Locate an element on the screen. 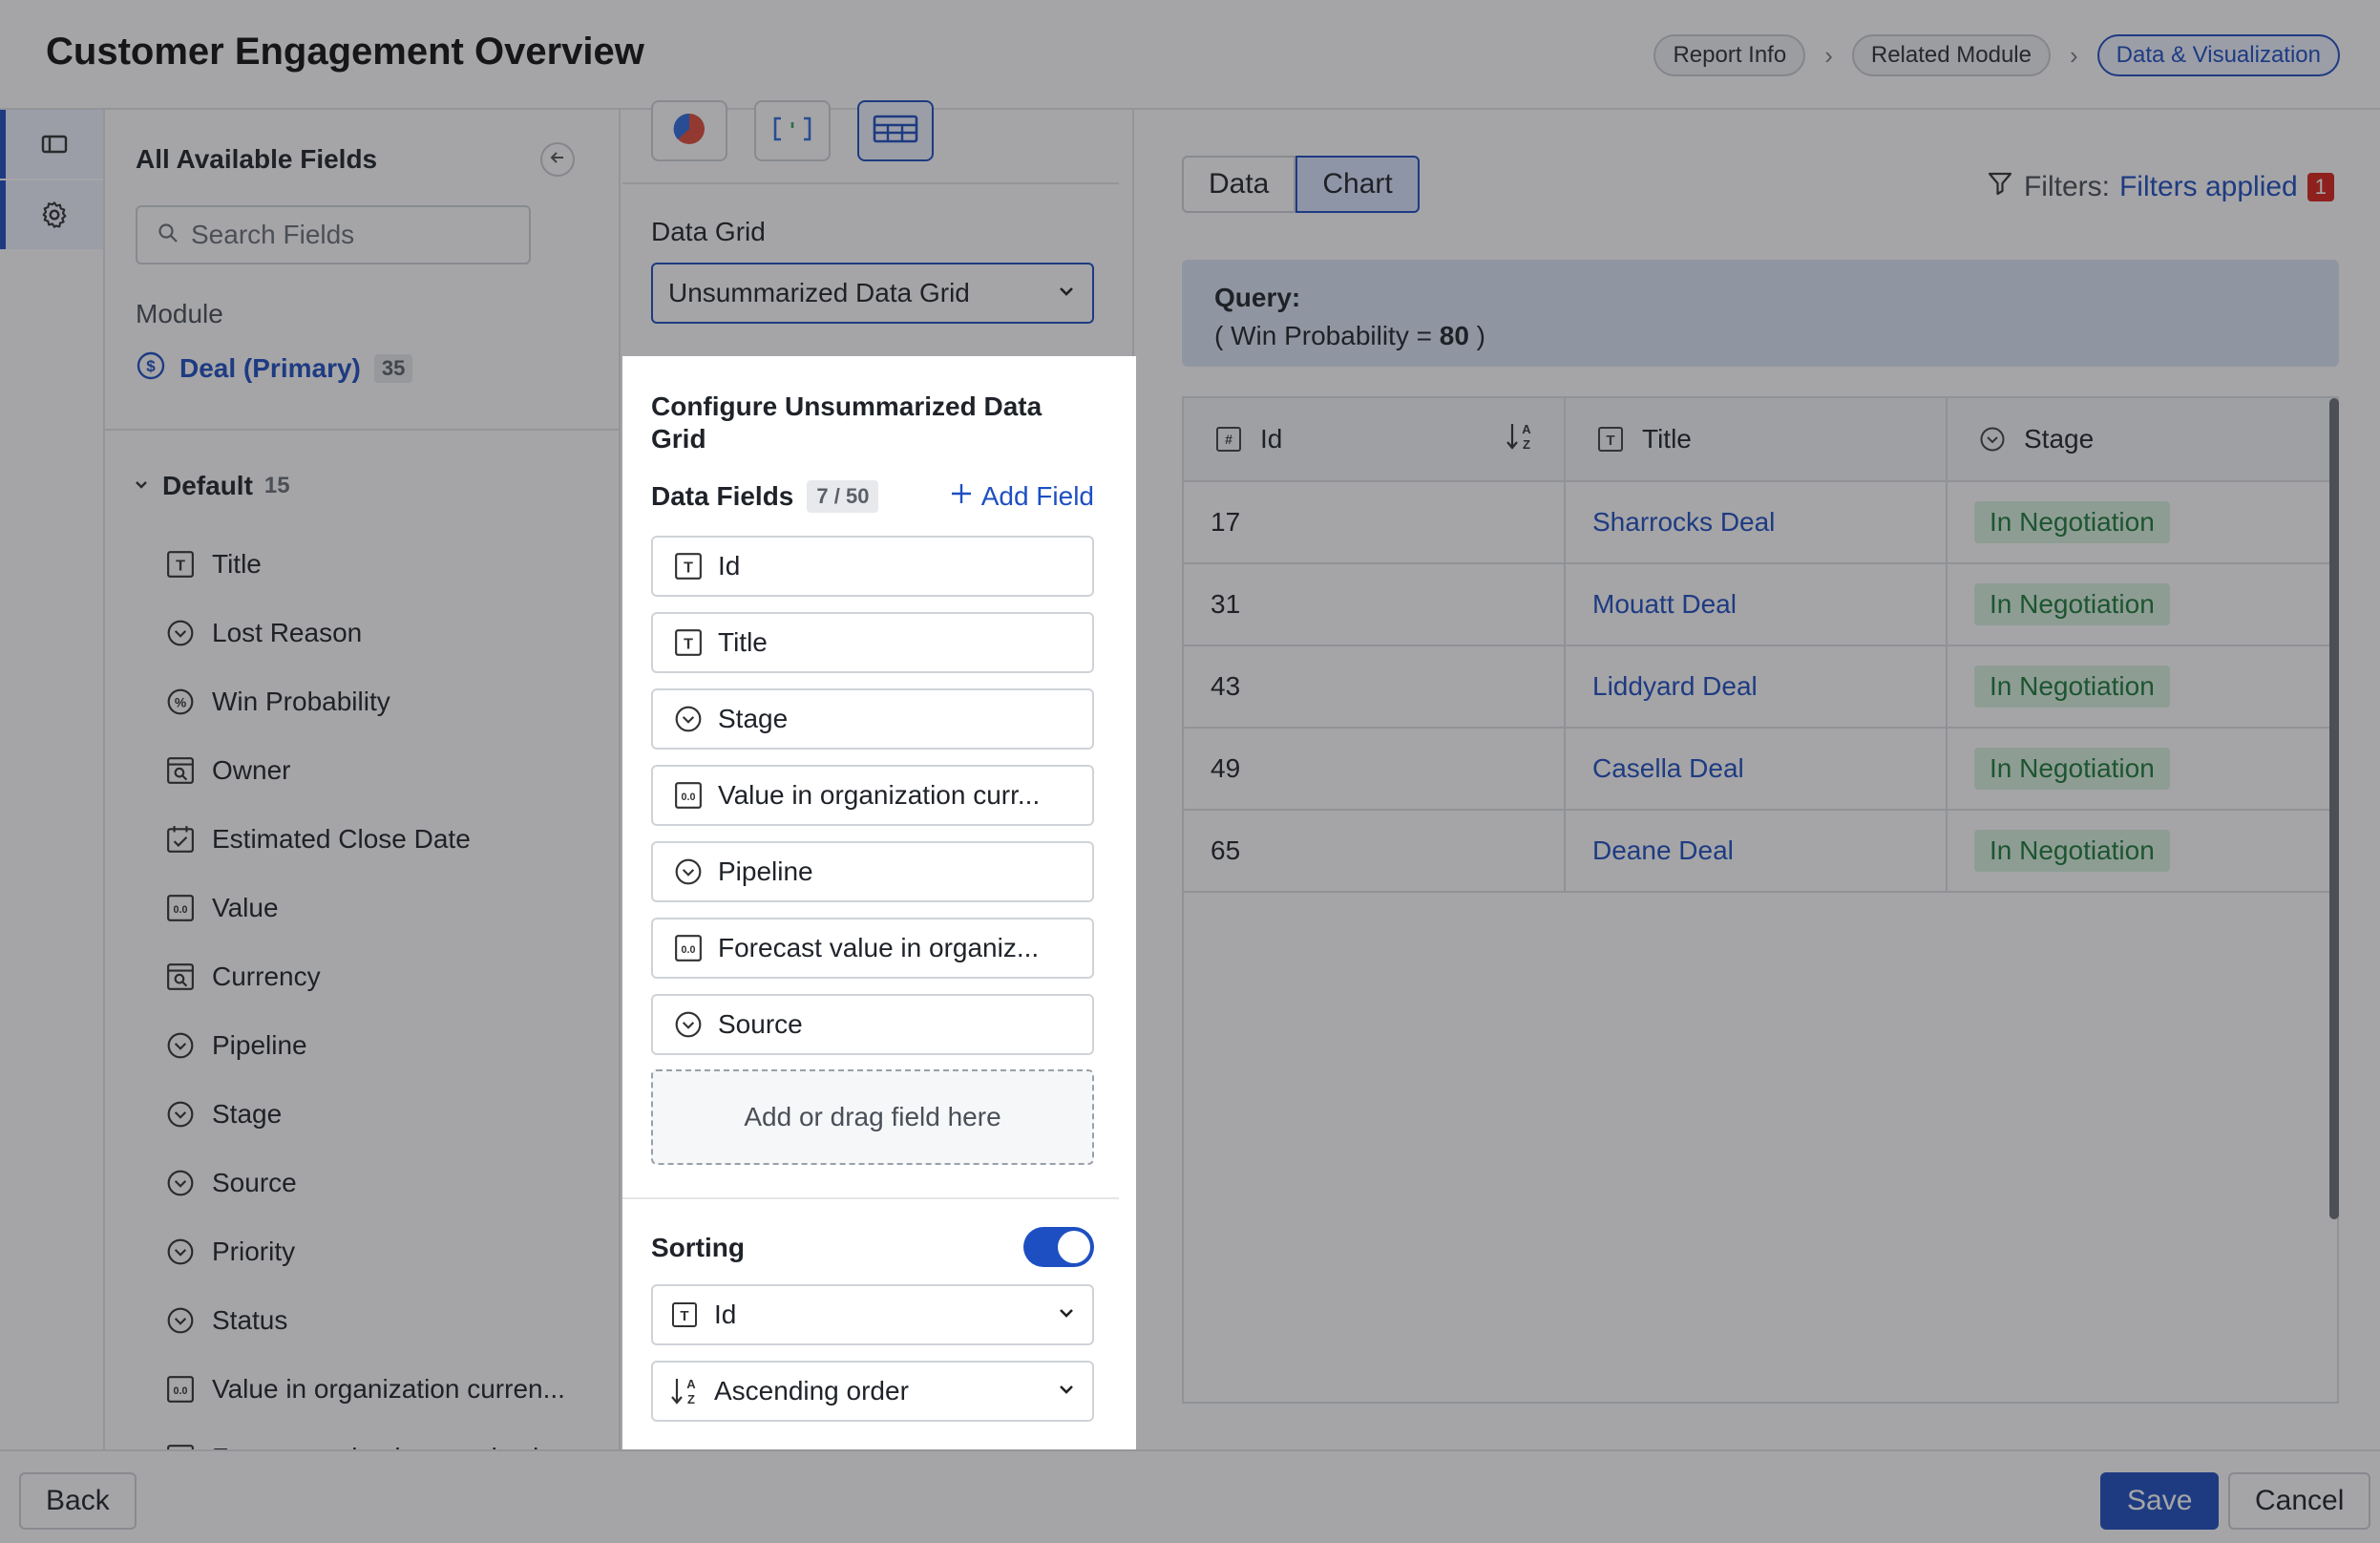 The height and width of the screenshot is (1543, 2380). cell-id: 43 is located at coordinates (1375, 686).